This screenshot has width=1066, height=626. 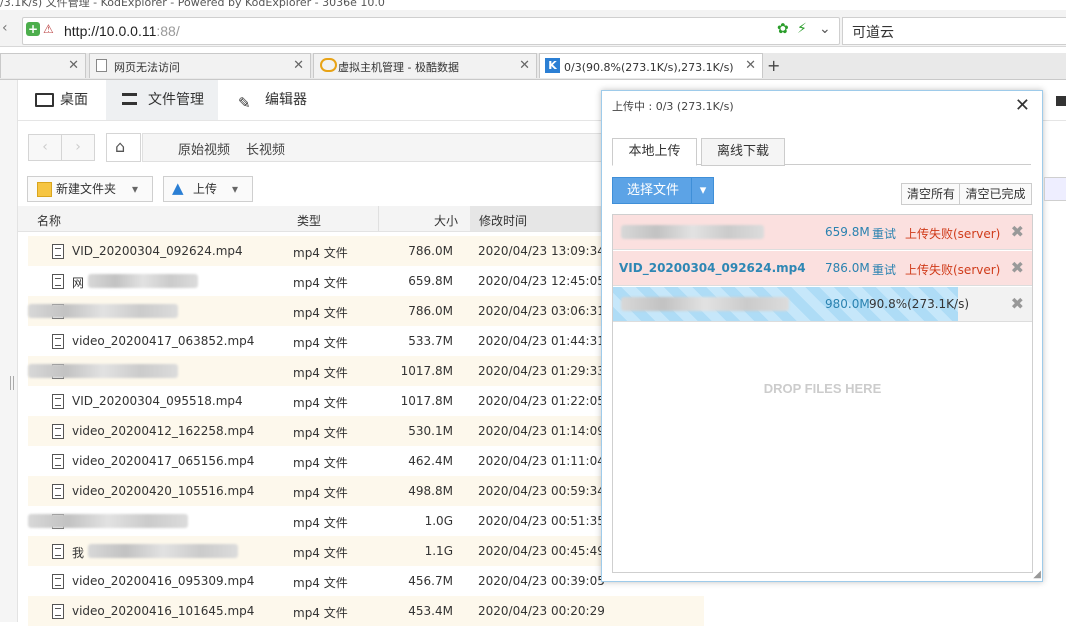 What do you see at coordinates (163, 581) in the screenshot?
I see `file-name: video_20200416_095309.mp4` at bounding box center [163, 581].